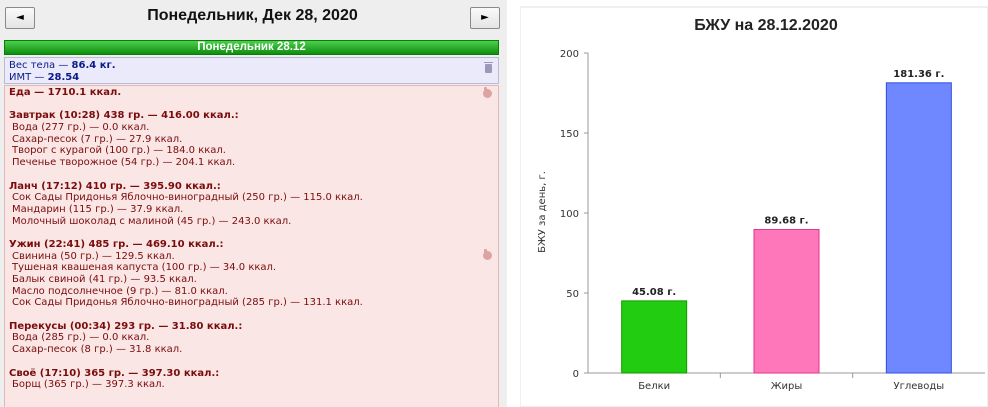 This screenshot has width=988, height=407. I want to click on bmi-label: ИМТ —, so click(28, 77).